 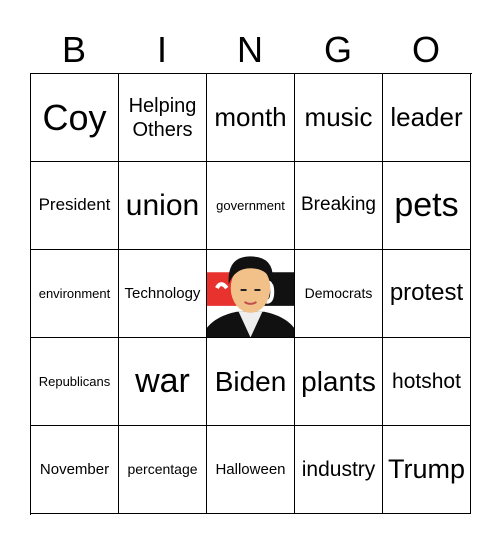 I want to click on cell-label: Biden, so click(x=250, y=381).